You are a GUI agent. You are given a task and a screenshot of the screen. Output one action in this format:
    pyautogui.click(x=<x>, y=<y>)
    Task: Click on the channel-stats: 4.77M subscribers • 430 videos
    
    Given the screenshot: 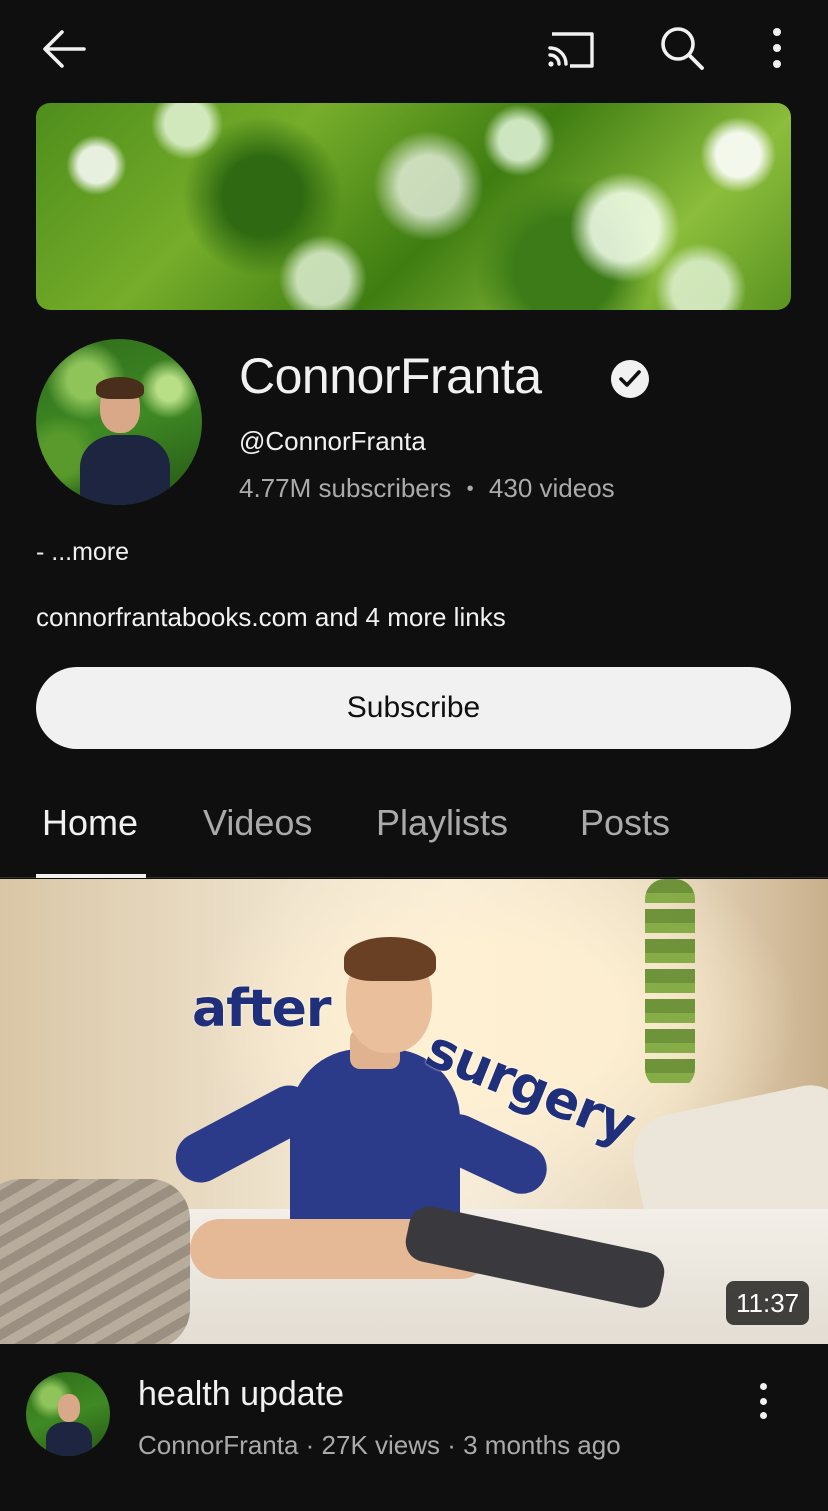 What is the action you would take?
    pyautogui.click(x=427, y=488)
    